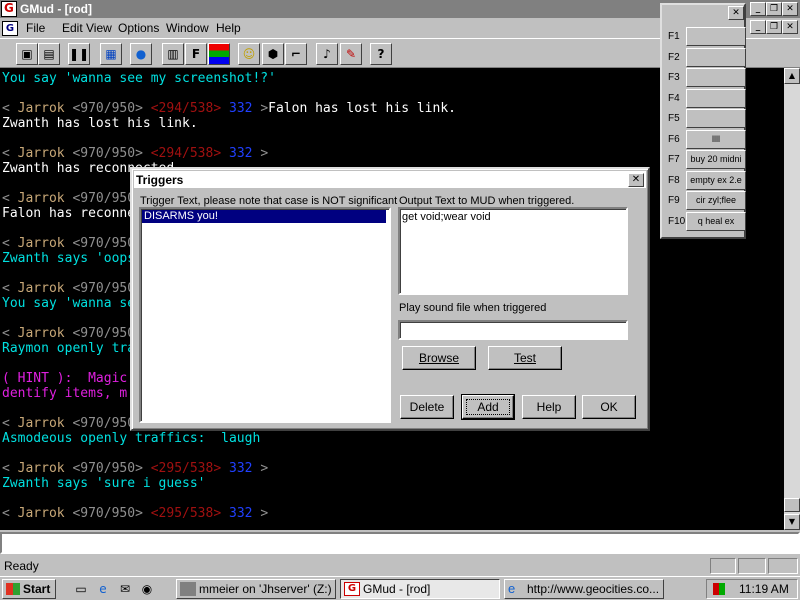 The image size is (800, 600). Describe the element at coordinates (400, 543) in the screenshot. I see `command-input` at that location.